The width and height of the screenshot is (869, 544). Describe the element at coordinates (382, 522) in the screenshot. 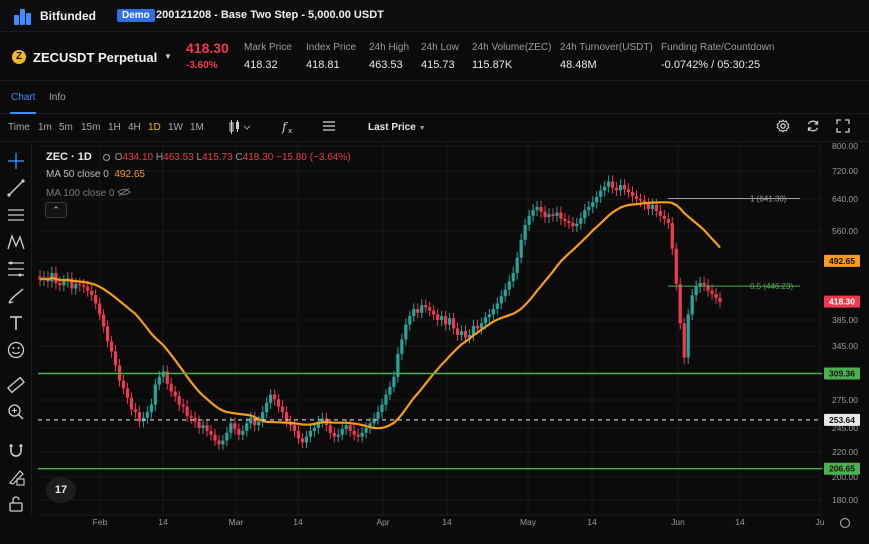

I see `time-axis-tick: Apr` at that location.